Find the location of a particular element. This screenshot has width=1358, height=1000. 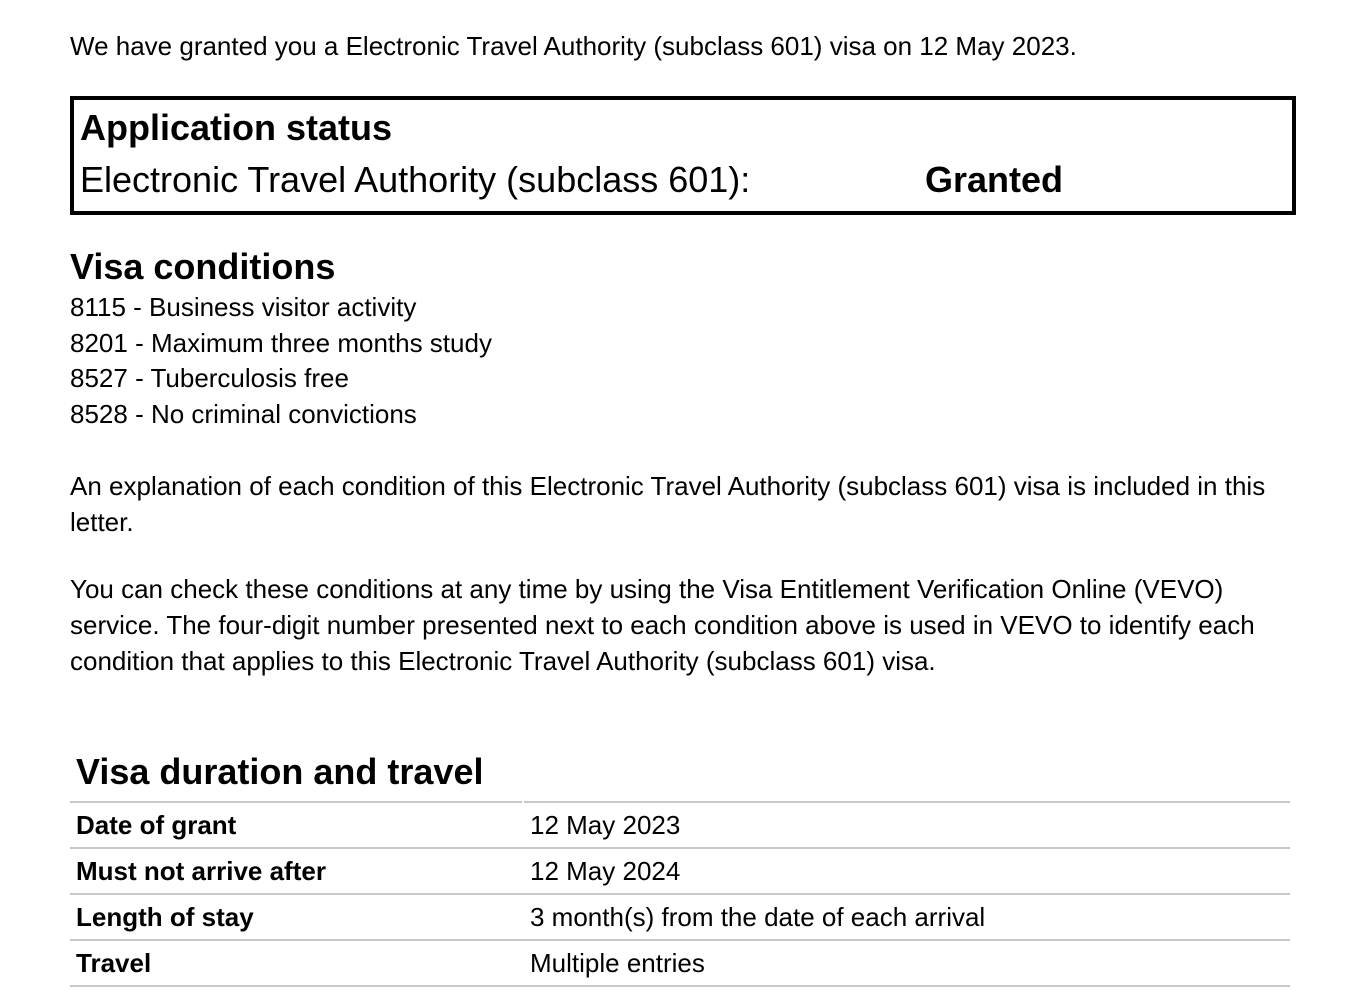

visa-duration-heading: Visa duration and travel is located at coordinates (280, 771).